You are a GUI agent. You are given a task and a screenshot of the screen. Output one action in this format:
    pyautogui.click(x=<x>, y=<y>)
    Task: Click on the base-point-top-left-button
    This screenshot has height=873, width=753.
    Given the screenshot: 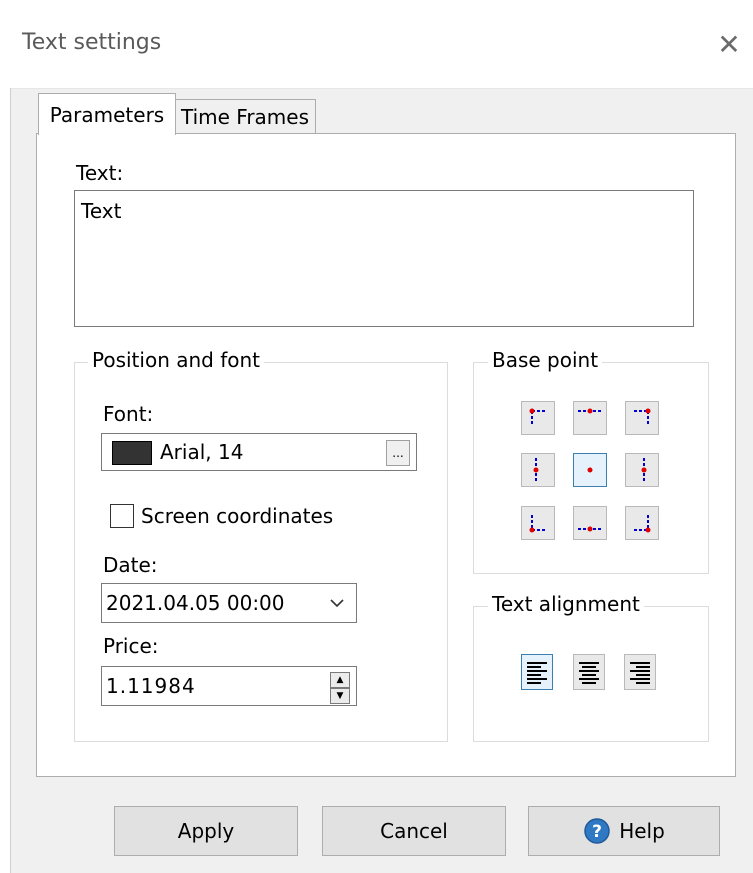 What is the action you would take?
    pyautogui.click(x=538, y=418)
    